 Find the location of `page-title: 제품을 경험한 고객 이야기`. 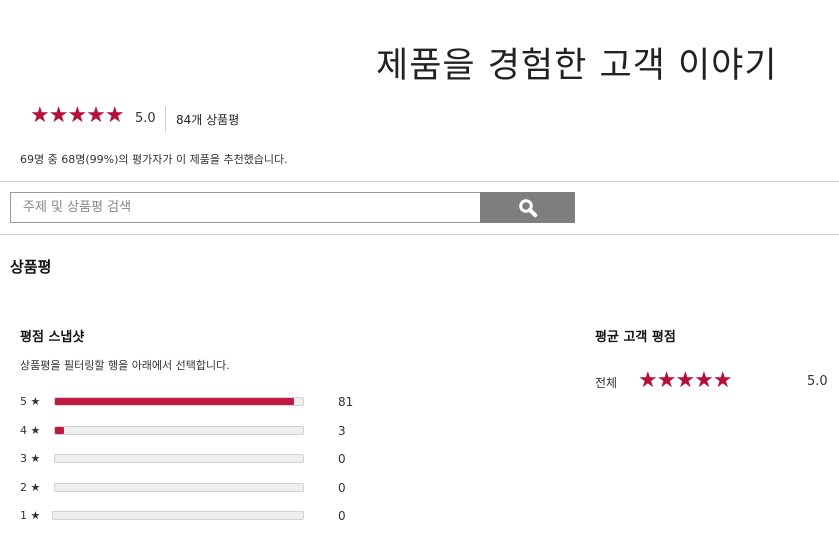

page-title: 제품을 경험한 고객 이야기 is located at coordinates (577, 66).